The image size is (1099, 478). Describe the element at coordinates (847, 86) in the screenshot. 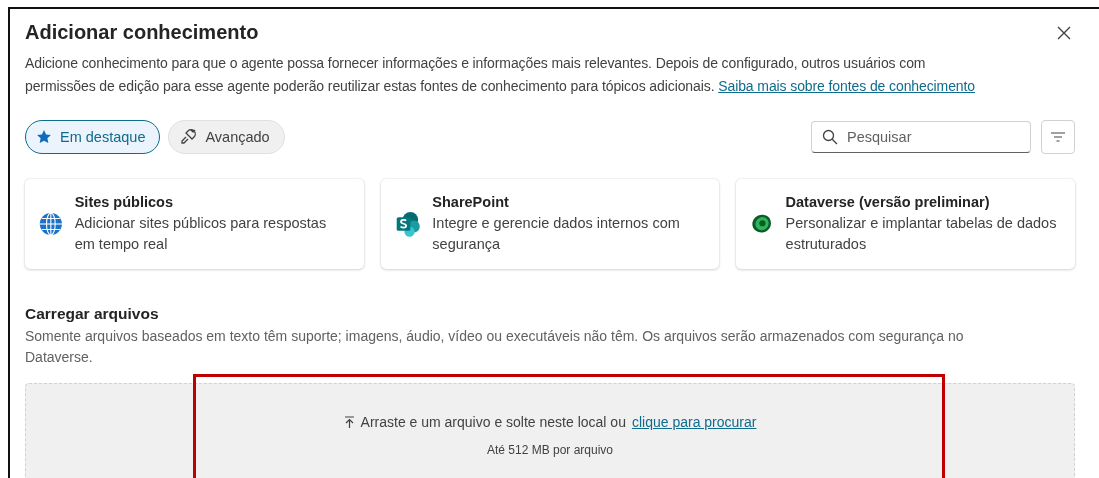

I see `learn-more-link: Saiba mais sobre fontes de conhecimento` at that location.